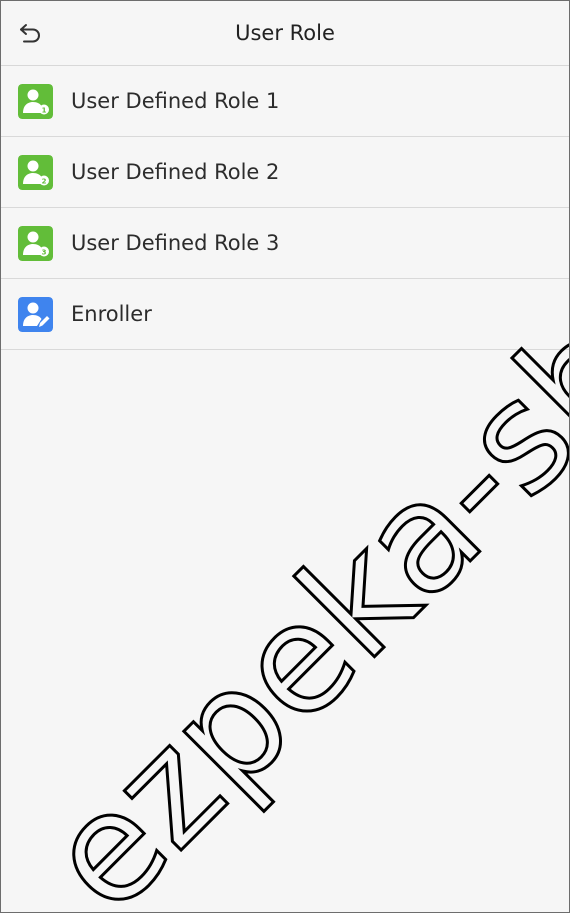 The width and height of the screenshot is (570, 913). What do you see at coordinates (35, 172) in the screenshot?
I see `user-role-2-icon: 2` at bounding box center [35, 172].